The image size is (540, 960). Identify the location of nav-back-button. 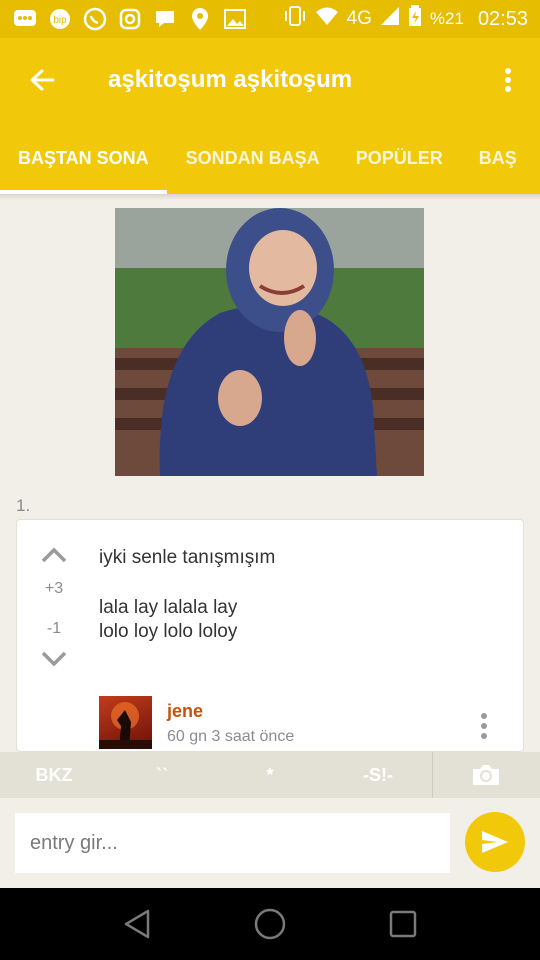
(137, 924).